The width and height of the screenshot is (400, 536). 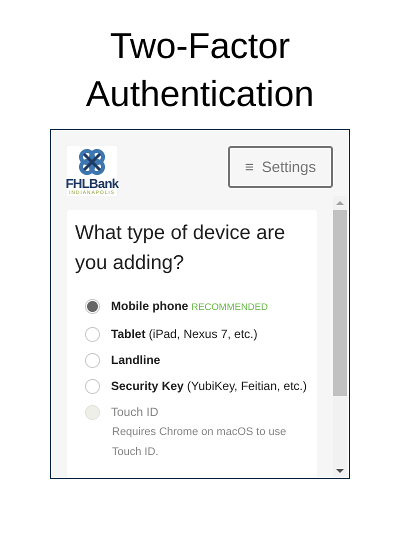 What do you see at coordinates (200, 442) in the screenshot?
I see `option-note: Requires Chrome on macOS to use Touch ID.` at bounding box center [200, 442].